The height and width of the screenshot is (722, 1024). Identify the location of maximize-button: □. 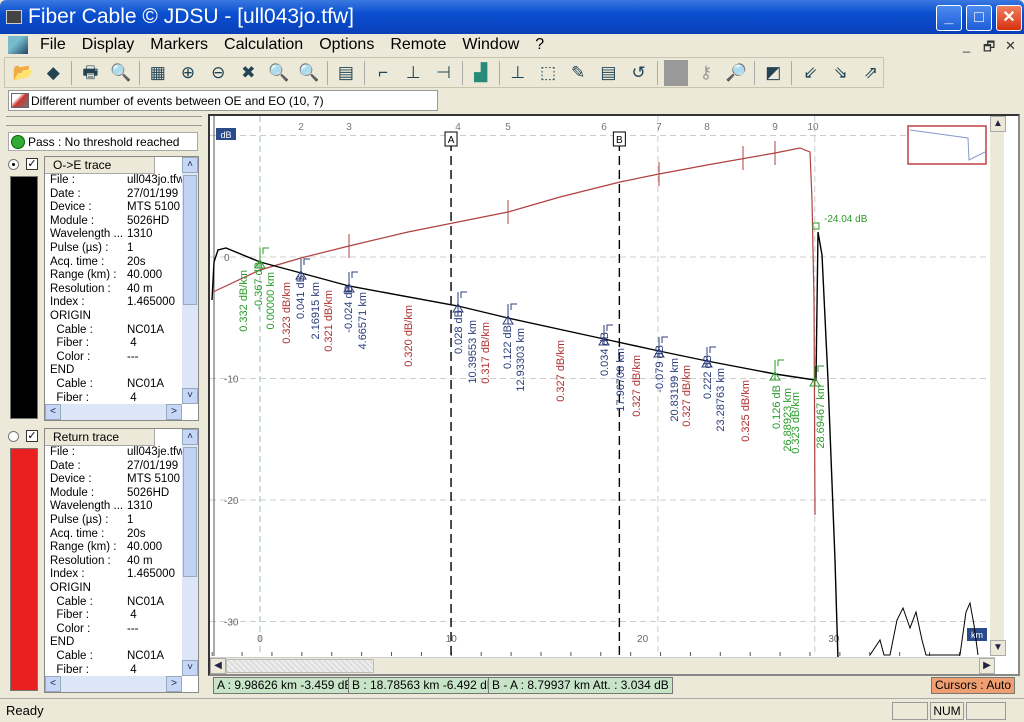
(979, 18).